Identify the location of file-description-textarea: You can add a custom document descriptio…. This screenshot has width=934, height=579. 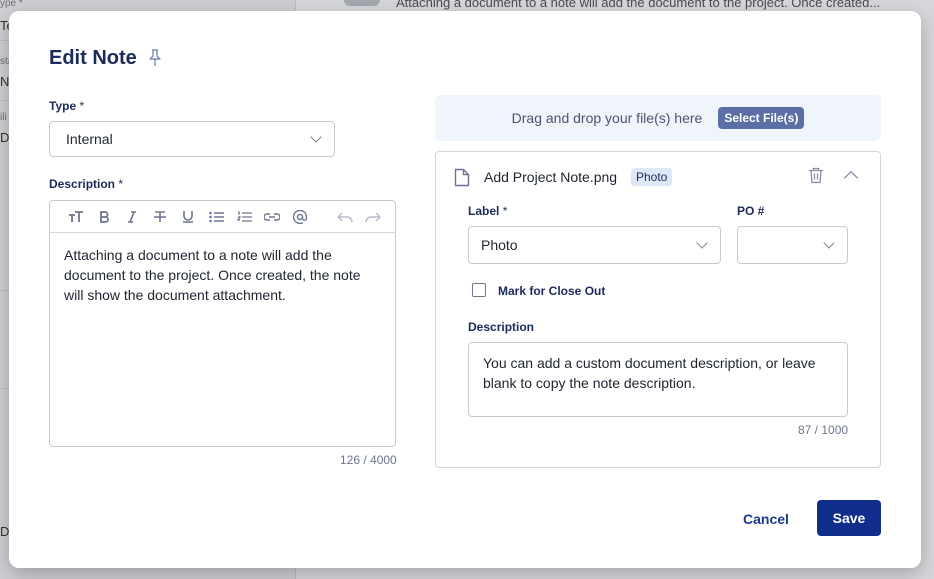
(658, 379).